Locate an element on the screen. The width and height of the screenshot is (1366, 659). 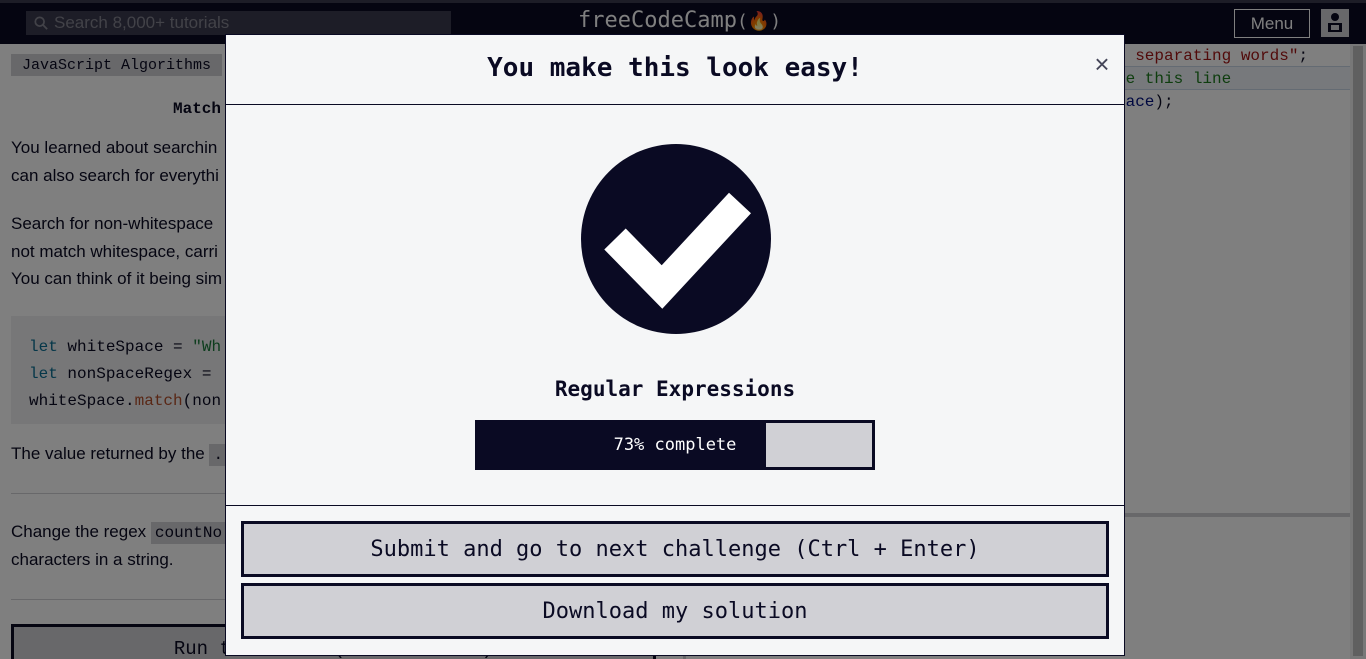
modal-header: You make this look easy! × is located at coordinates (675, 70).